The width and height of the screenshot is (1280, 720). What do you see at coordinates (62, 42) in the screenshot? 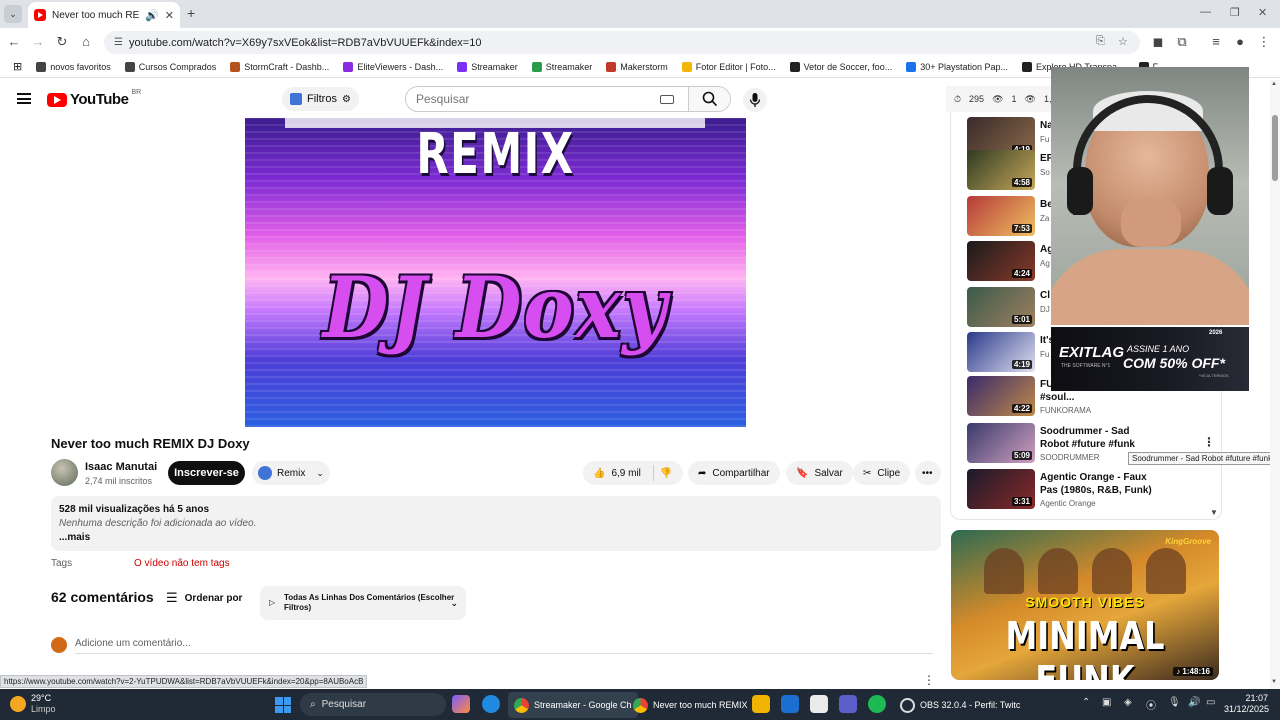
I see `reload-icon: ↻` at bounding box center [62, 42].